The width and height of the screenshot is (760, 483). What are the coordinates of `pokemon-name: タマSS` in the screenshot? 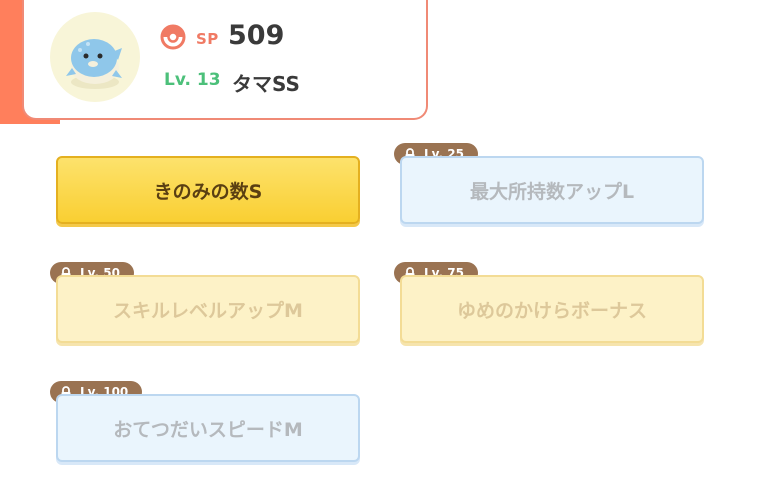 It's located at (266, 84).